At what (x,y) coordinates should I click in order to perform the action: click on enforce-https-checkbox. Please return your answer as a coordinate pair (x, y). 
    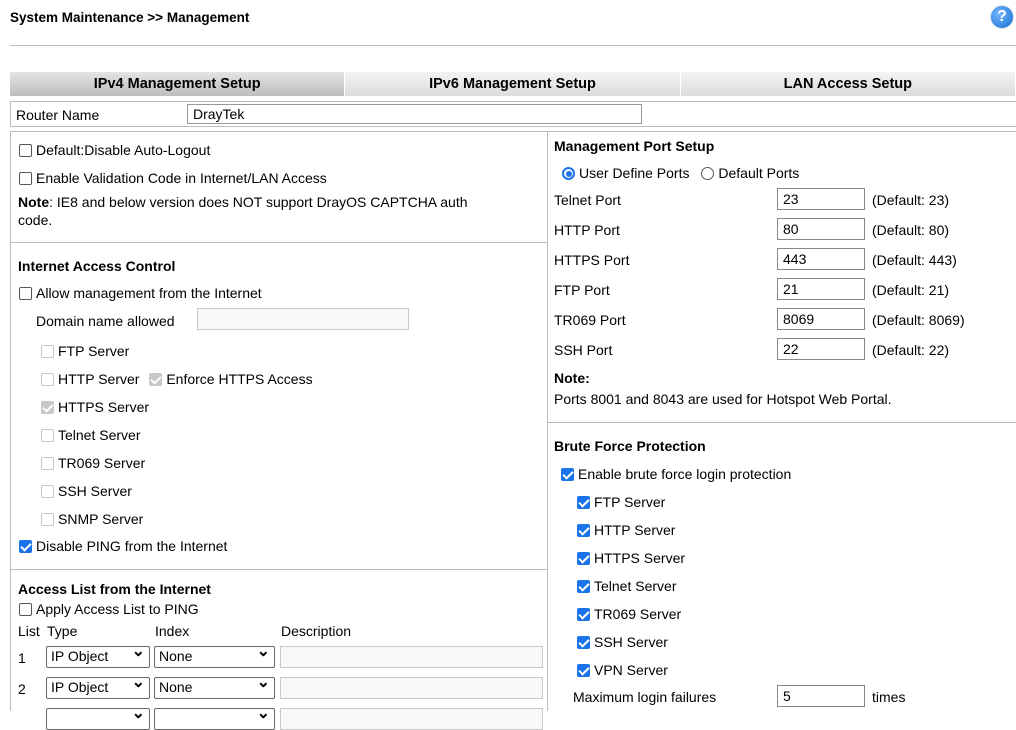
    Looking at the image, I should click on (156, 379).